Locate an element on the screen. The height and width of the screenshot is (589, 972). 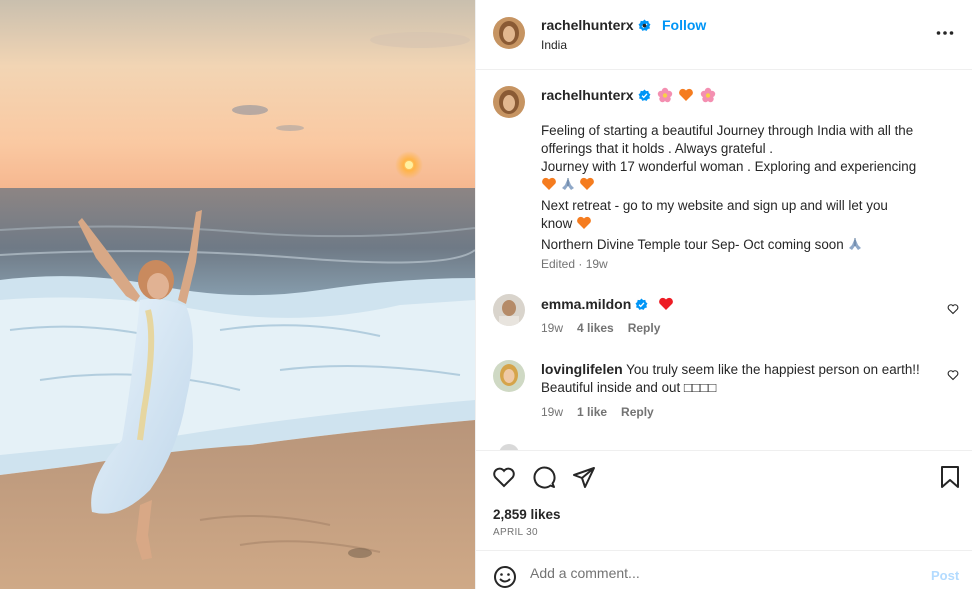
caption-emoji-row is located at coordinates (688, 96).